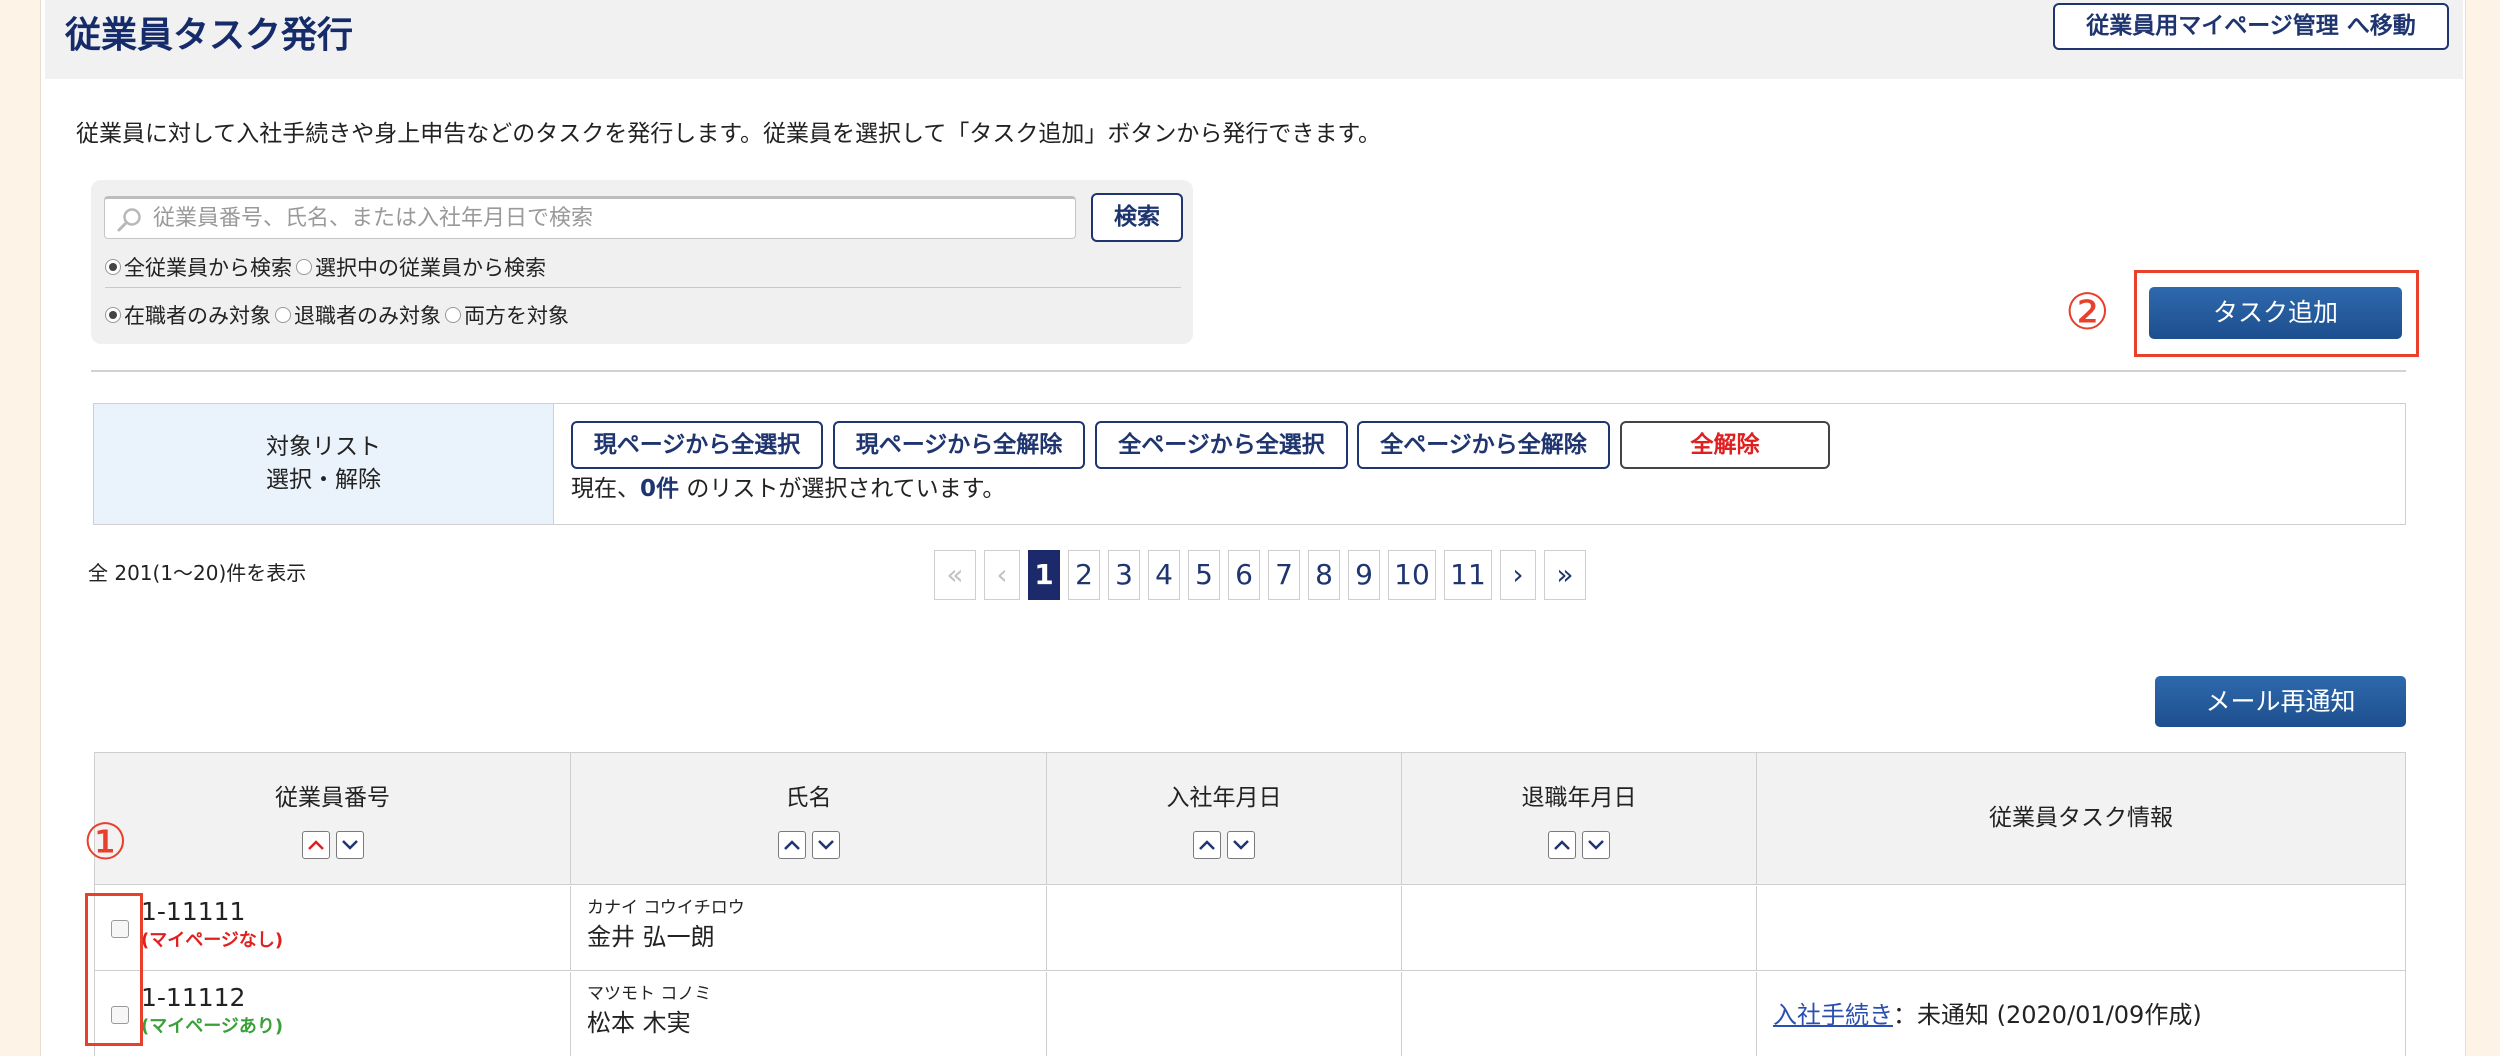 This screenshot has height=1056, width=2500. Describe the element at coordinates (105, 842) in the screenshot. I see `annotation-number-1: ①` at that location.